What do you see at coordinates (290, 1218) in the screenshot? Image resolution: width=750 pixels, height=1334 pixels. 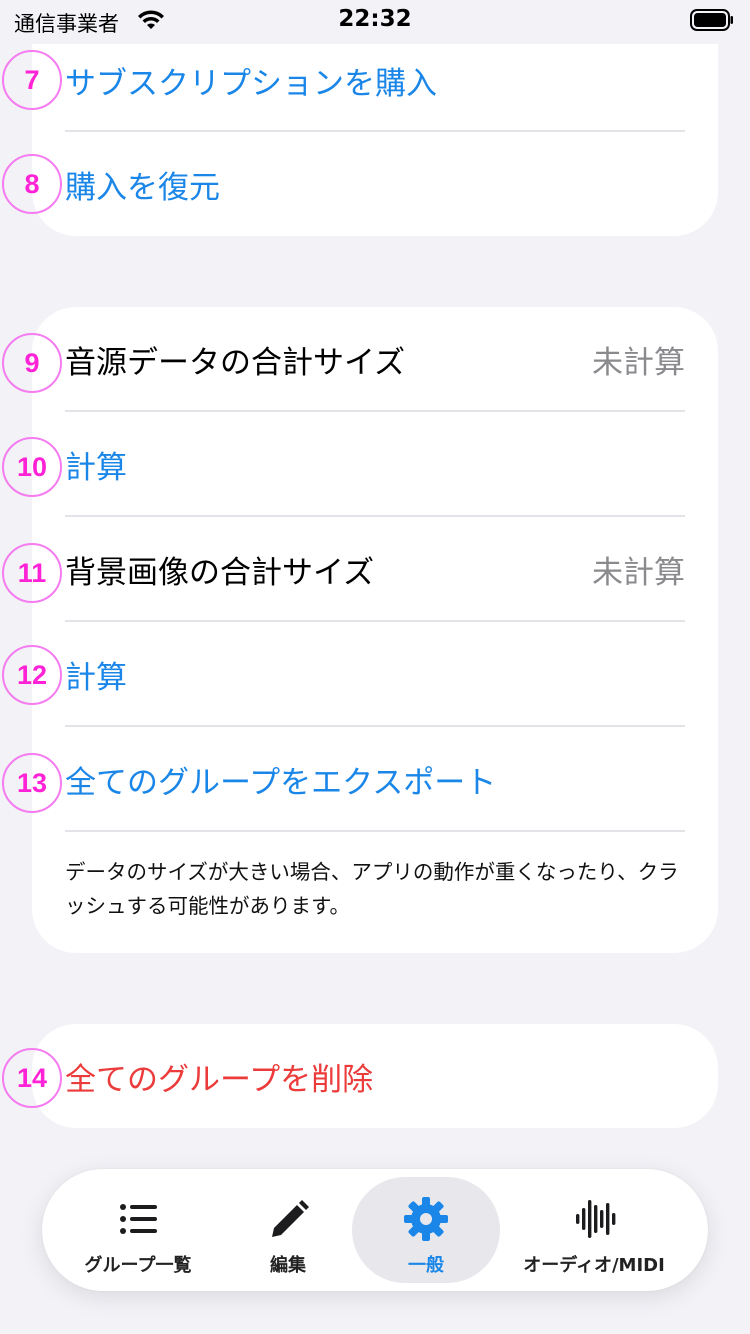 I see `pencil-icon` at bounding box center [290, 1218].